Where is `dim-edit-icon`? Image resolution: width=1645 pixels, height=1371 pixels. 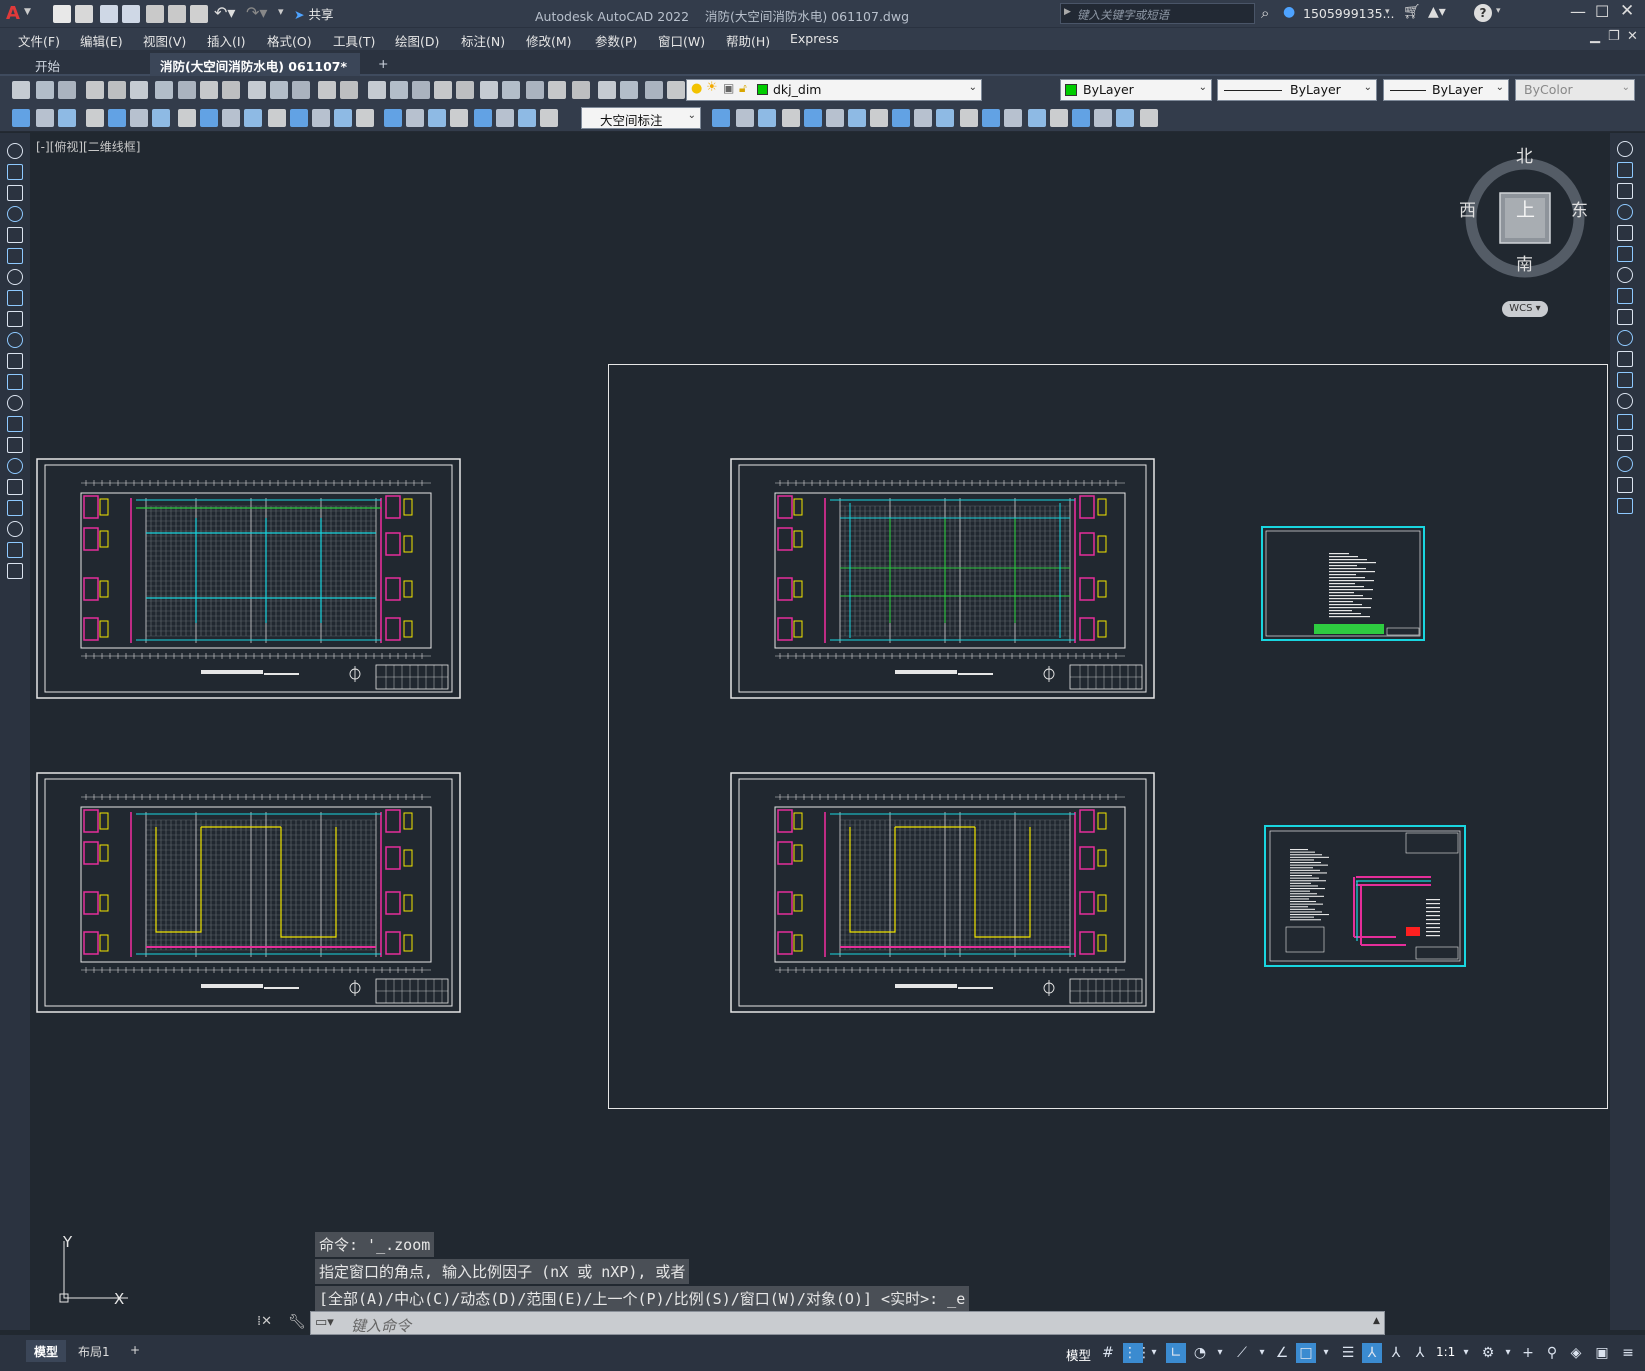 dim-edit-icon is located at coordinates (437, 118).